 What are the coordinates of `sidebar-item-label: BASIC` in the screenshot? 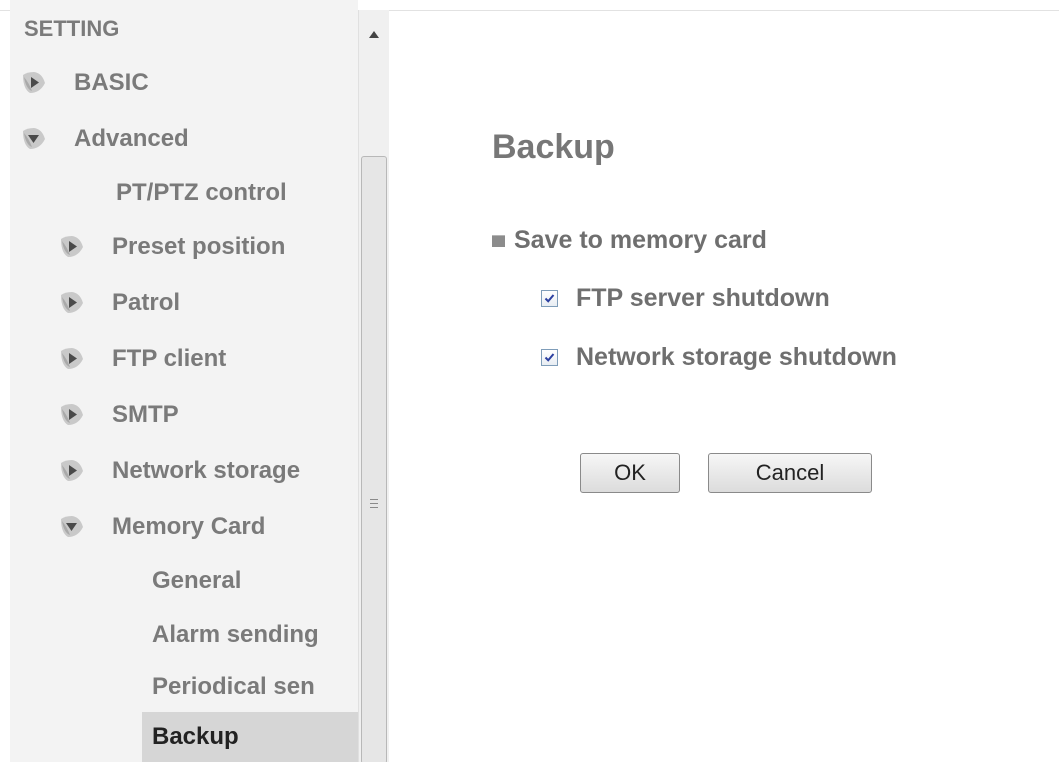 It's located at (111, 82).